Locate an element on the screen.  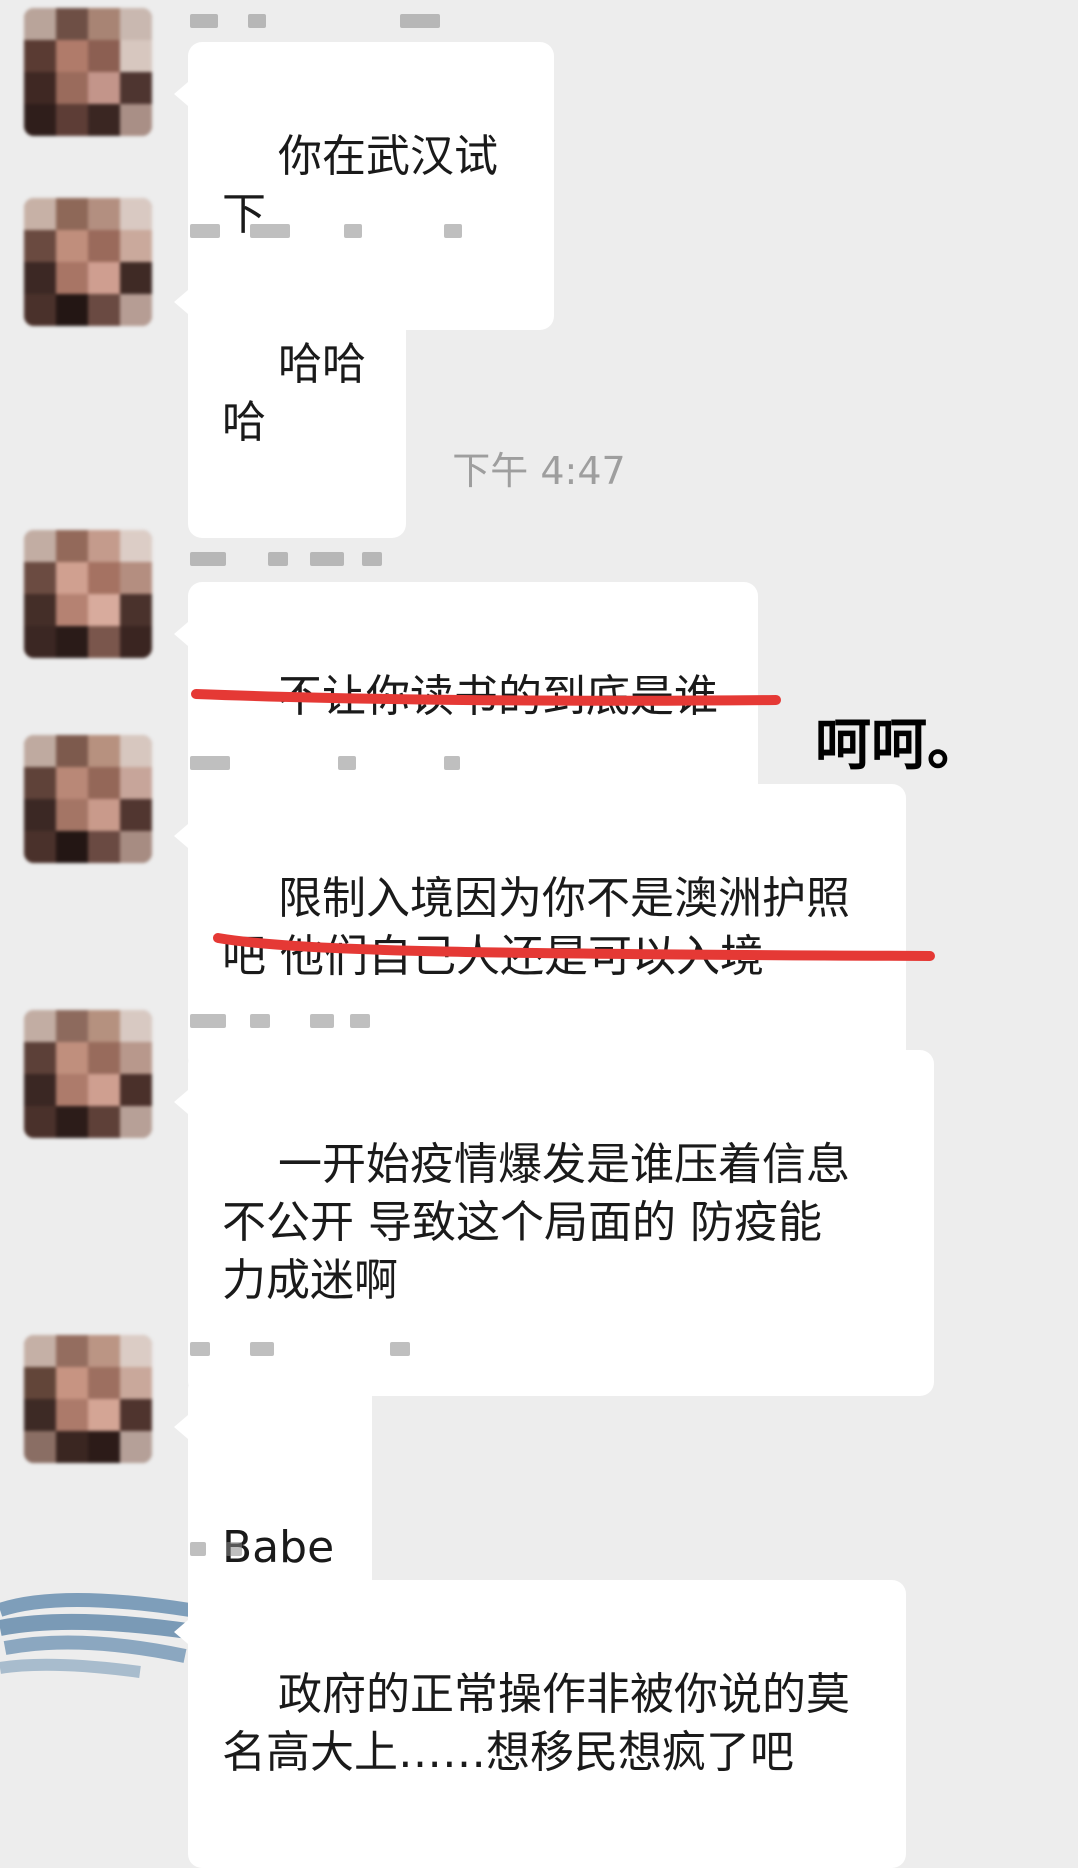
timestamp: 下午 4:47 is located at coordinates (539, 471).